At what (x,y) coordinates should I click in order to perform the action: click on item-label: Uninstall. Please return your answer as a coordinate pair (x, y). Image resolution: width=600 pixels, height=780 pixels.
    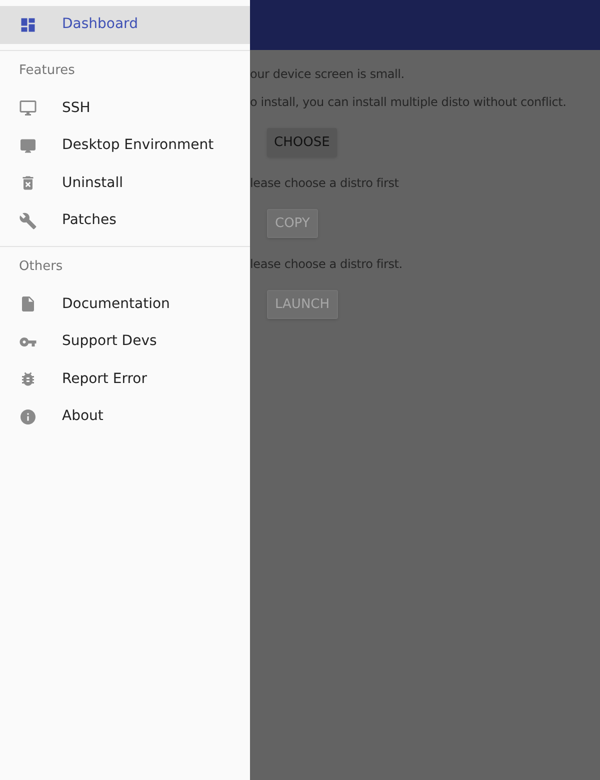
    Looking at the image, I should click on (93, 183).